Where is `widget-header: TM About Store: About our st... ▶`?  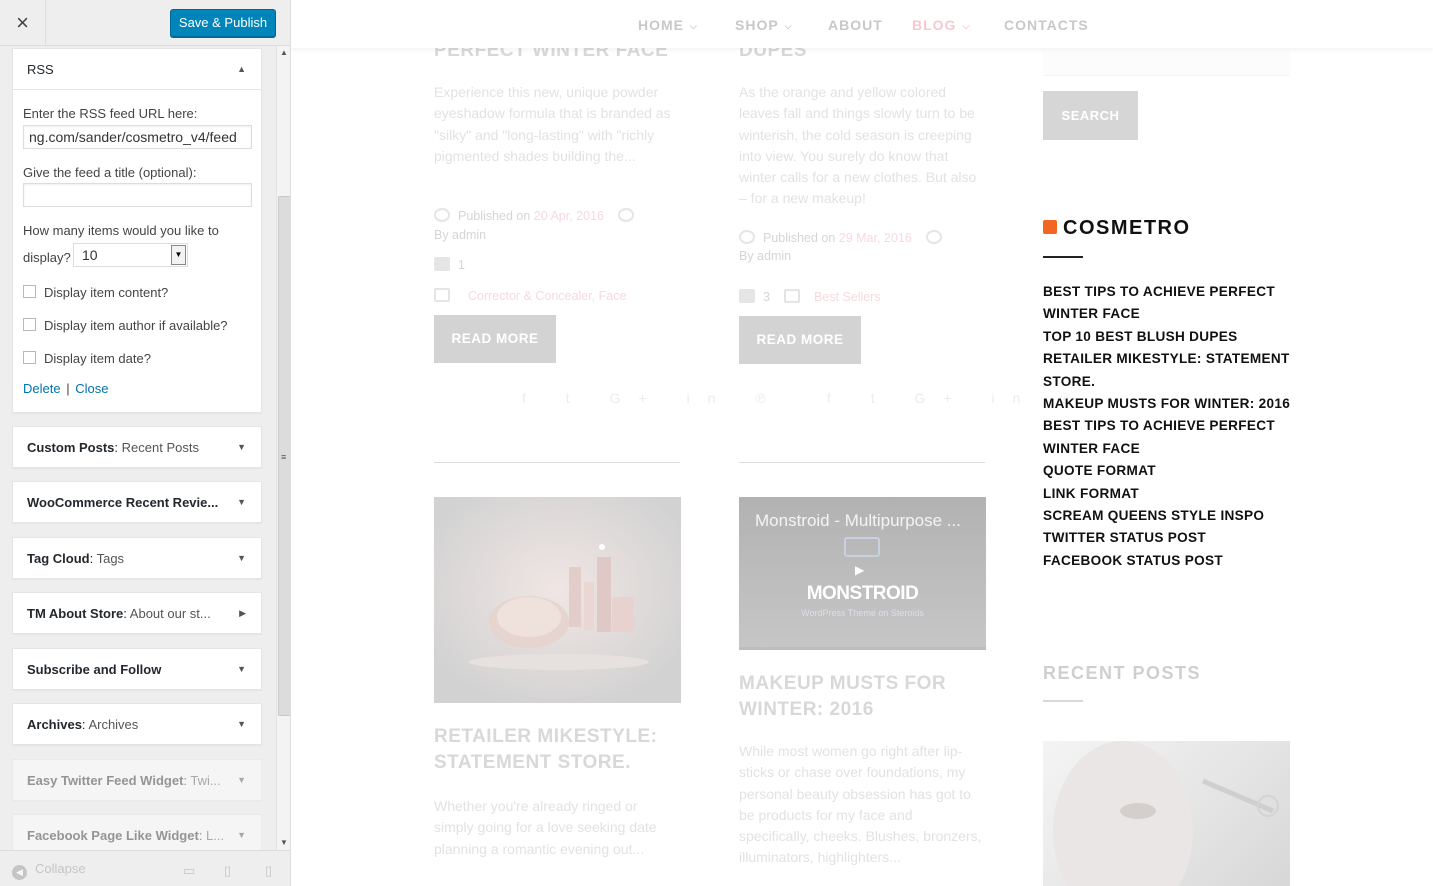 widget-header: TM About Store: About our st... ▶ is located at coordinates (137, 613).